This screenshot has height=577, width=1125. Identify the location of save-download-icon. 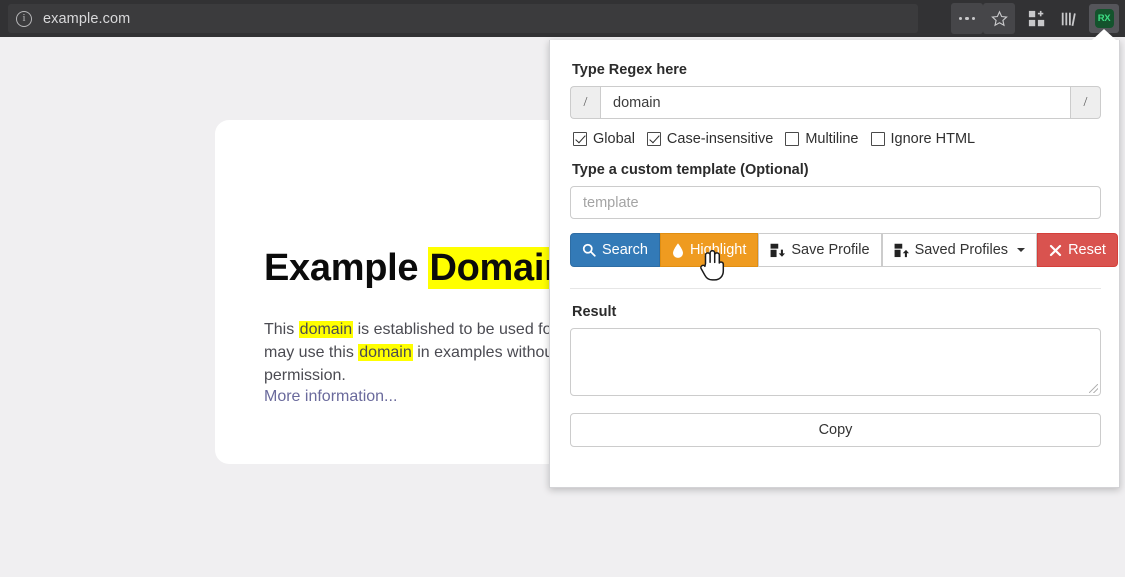
(778, 250).